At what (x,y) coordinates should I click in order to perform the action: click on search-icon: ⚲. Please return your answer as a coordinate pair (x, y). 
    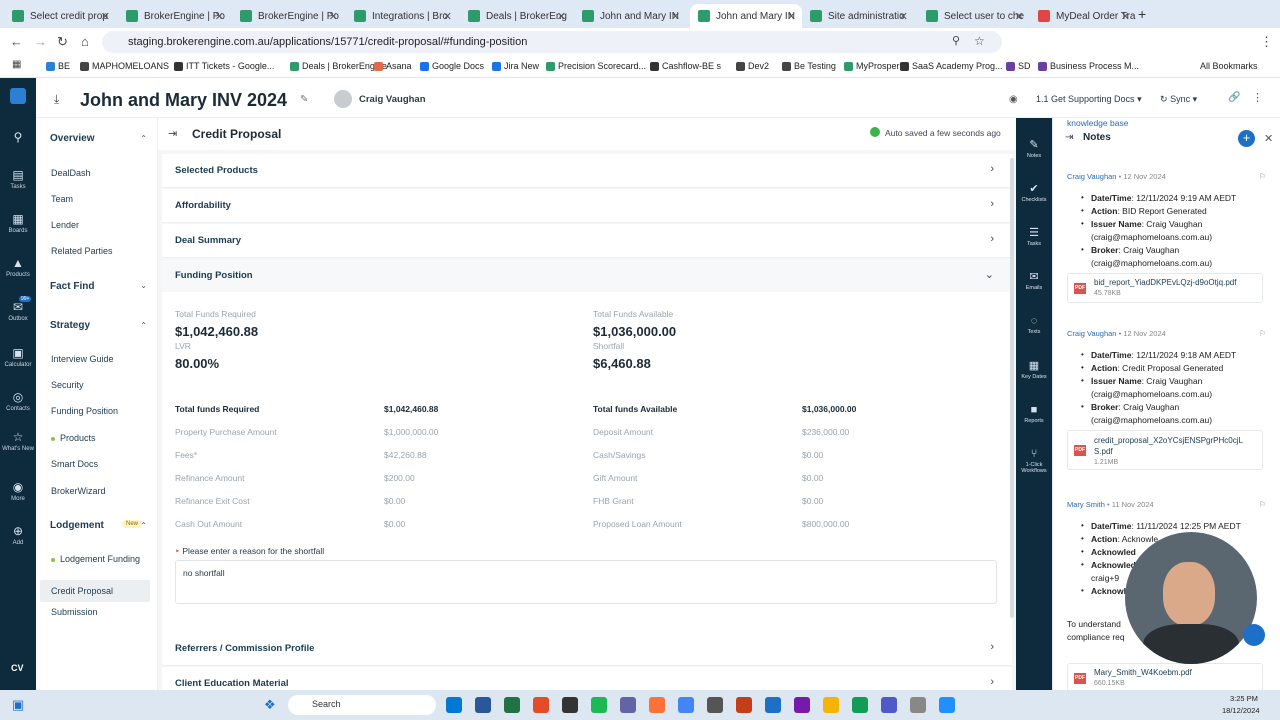
    Looking at the image, I should click on (18, 138).